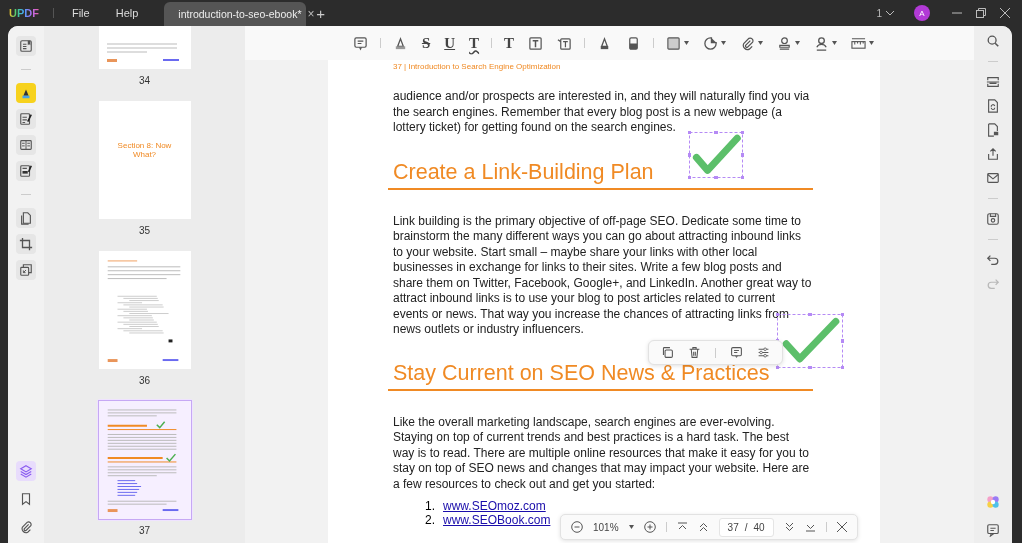 Image resolution: width=1022 pixels, height=543 pixels. Describe the element at coordinates (144, 150) in the screenshot. I see `thumbnail-title: Section 8: Now What?` at that location.